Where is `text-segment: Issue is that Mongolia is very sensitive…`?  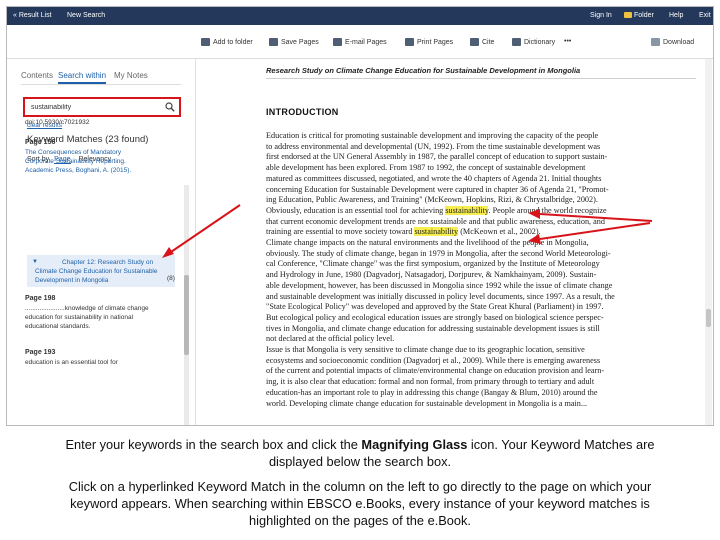 text-segment: Issue is that Mongolia is very sensitive… is located at coordinates (425, 349).